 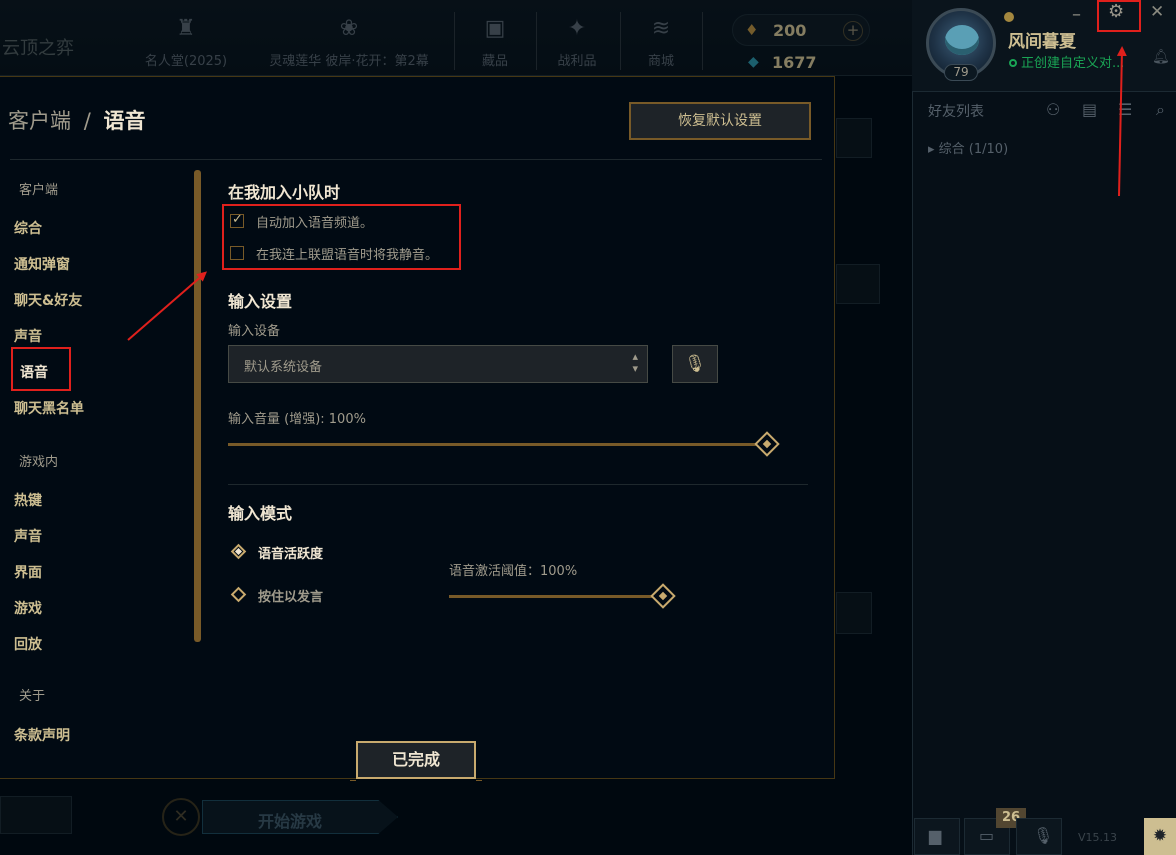 I want to click on input-section-title: 输入设置, so click(x=260, y=301).